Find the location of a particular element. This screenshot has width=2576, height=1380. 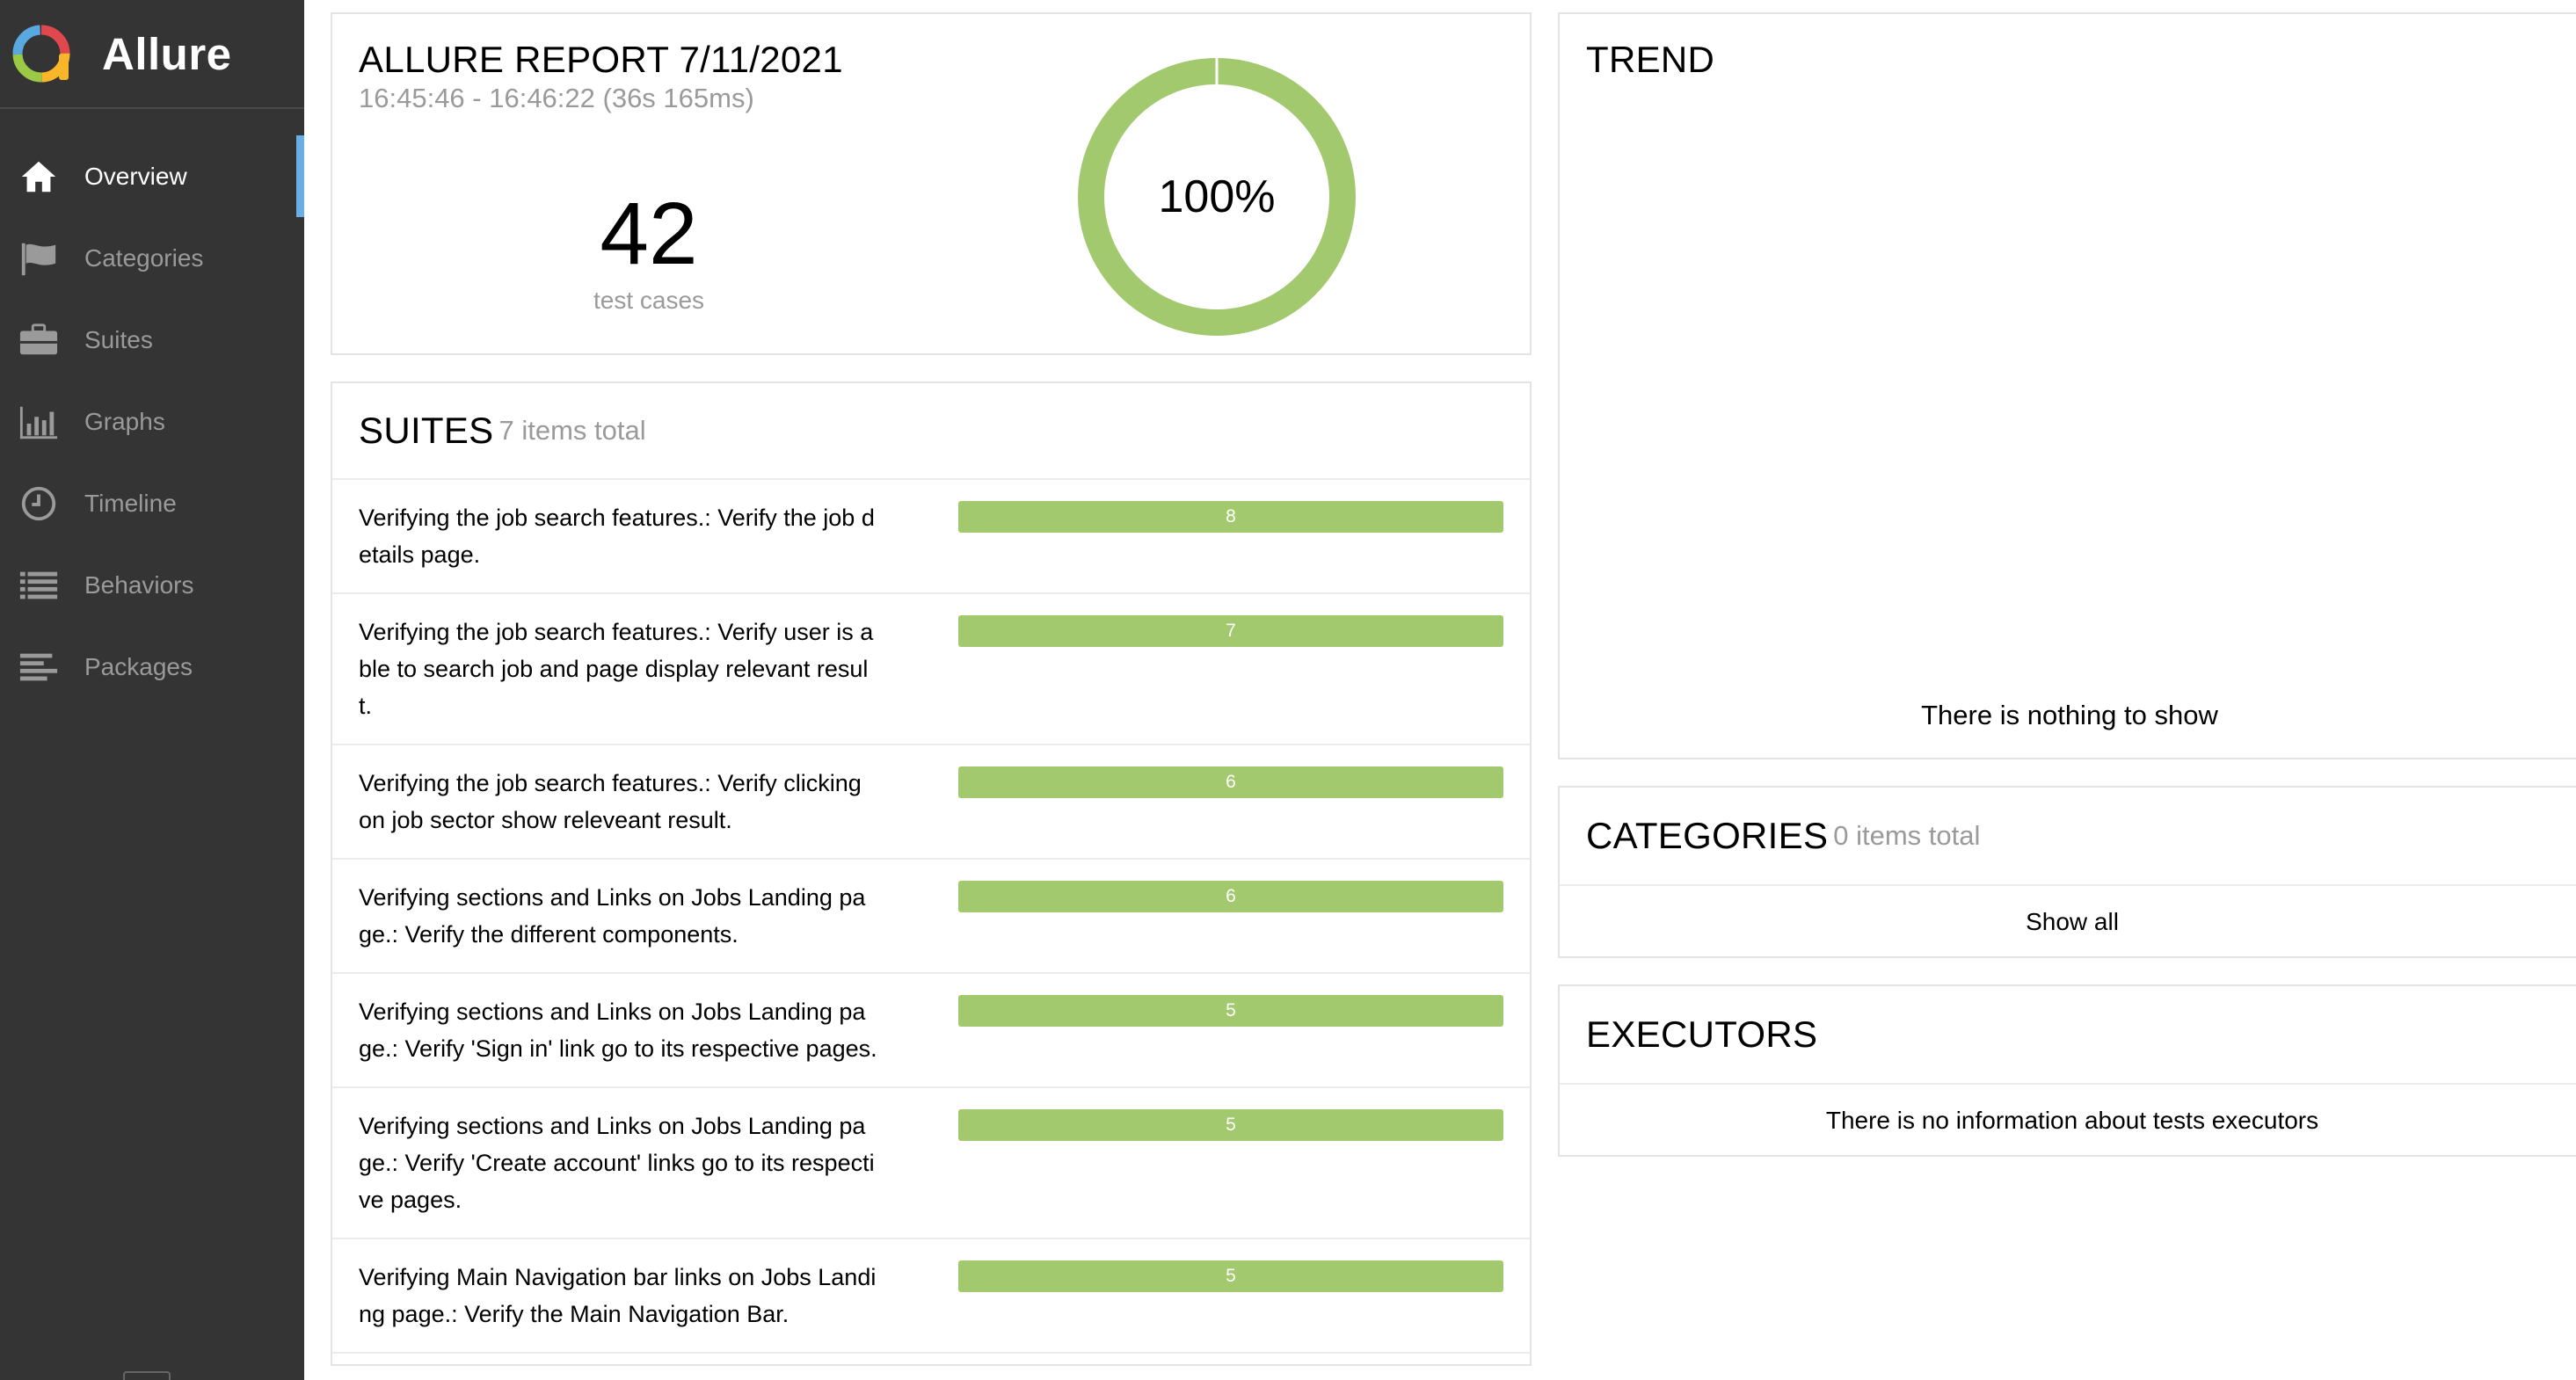

sidebar-item-behaviors: Behaviors is located at coordinates (152, 585).